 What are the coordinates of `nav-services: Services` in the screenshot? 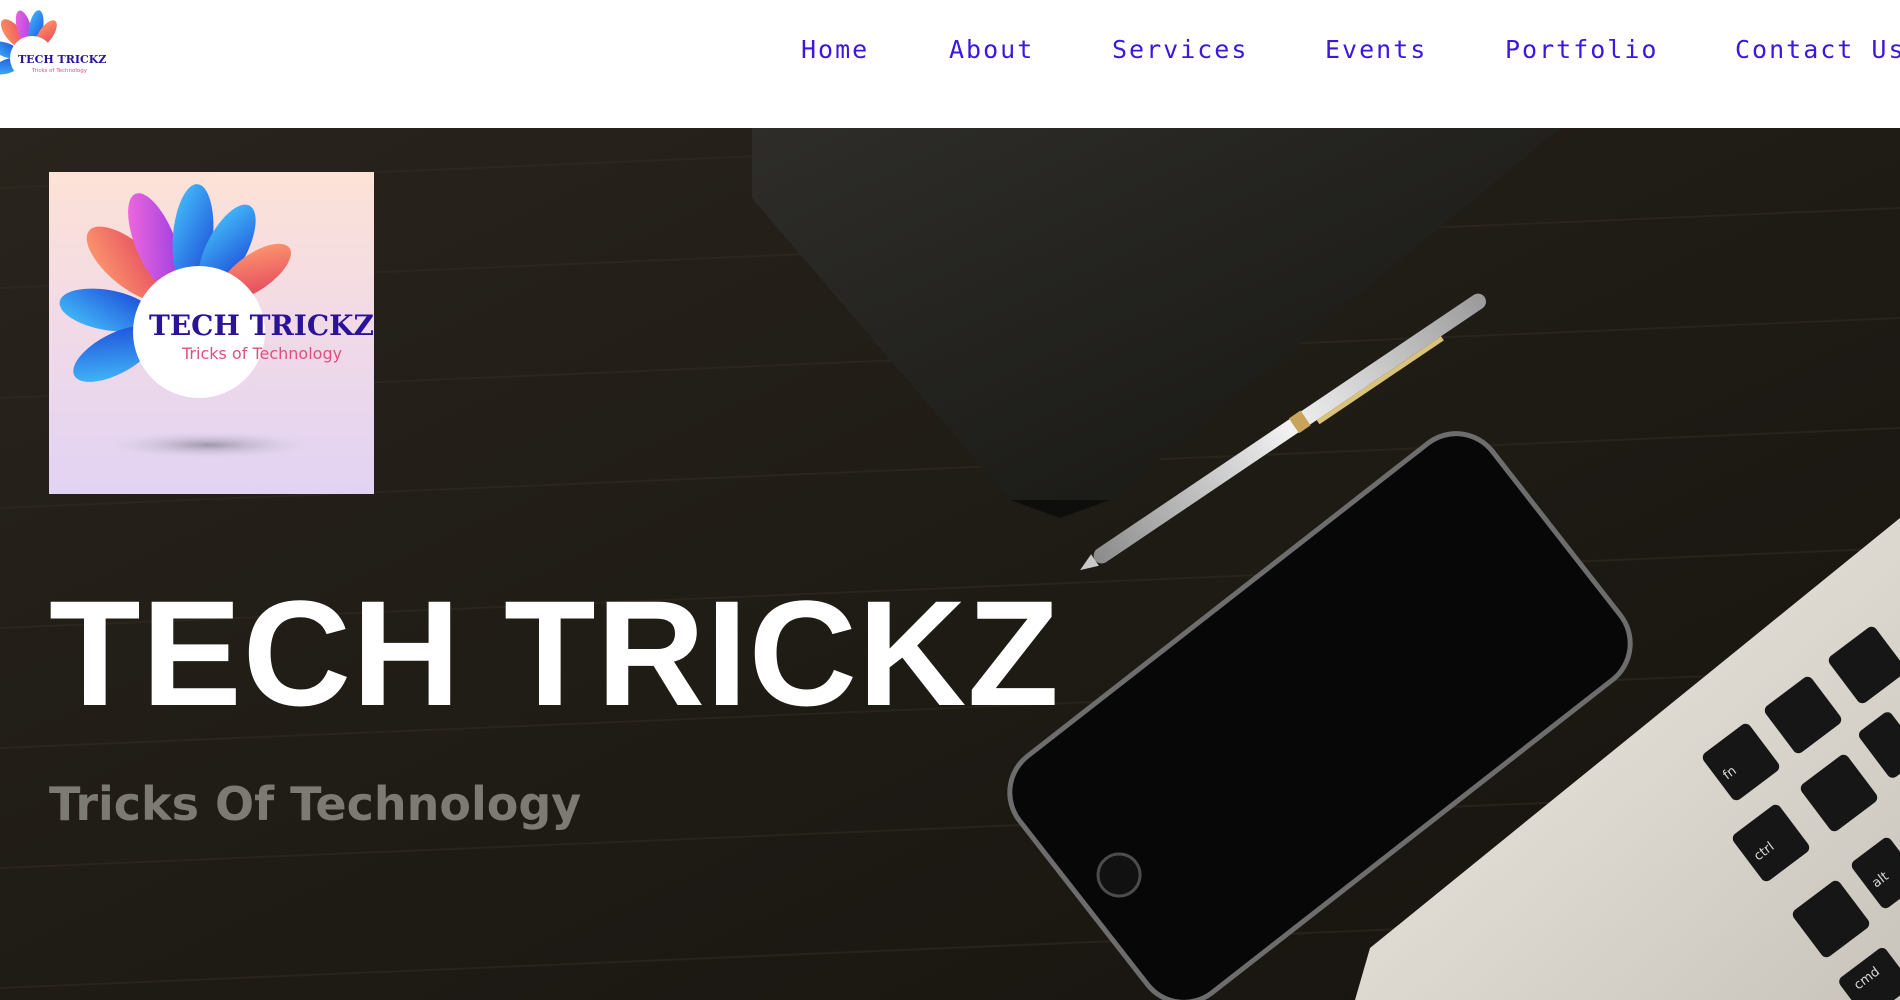 It's located at (1180, 50).